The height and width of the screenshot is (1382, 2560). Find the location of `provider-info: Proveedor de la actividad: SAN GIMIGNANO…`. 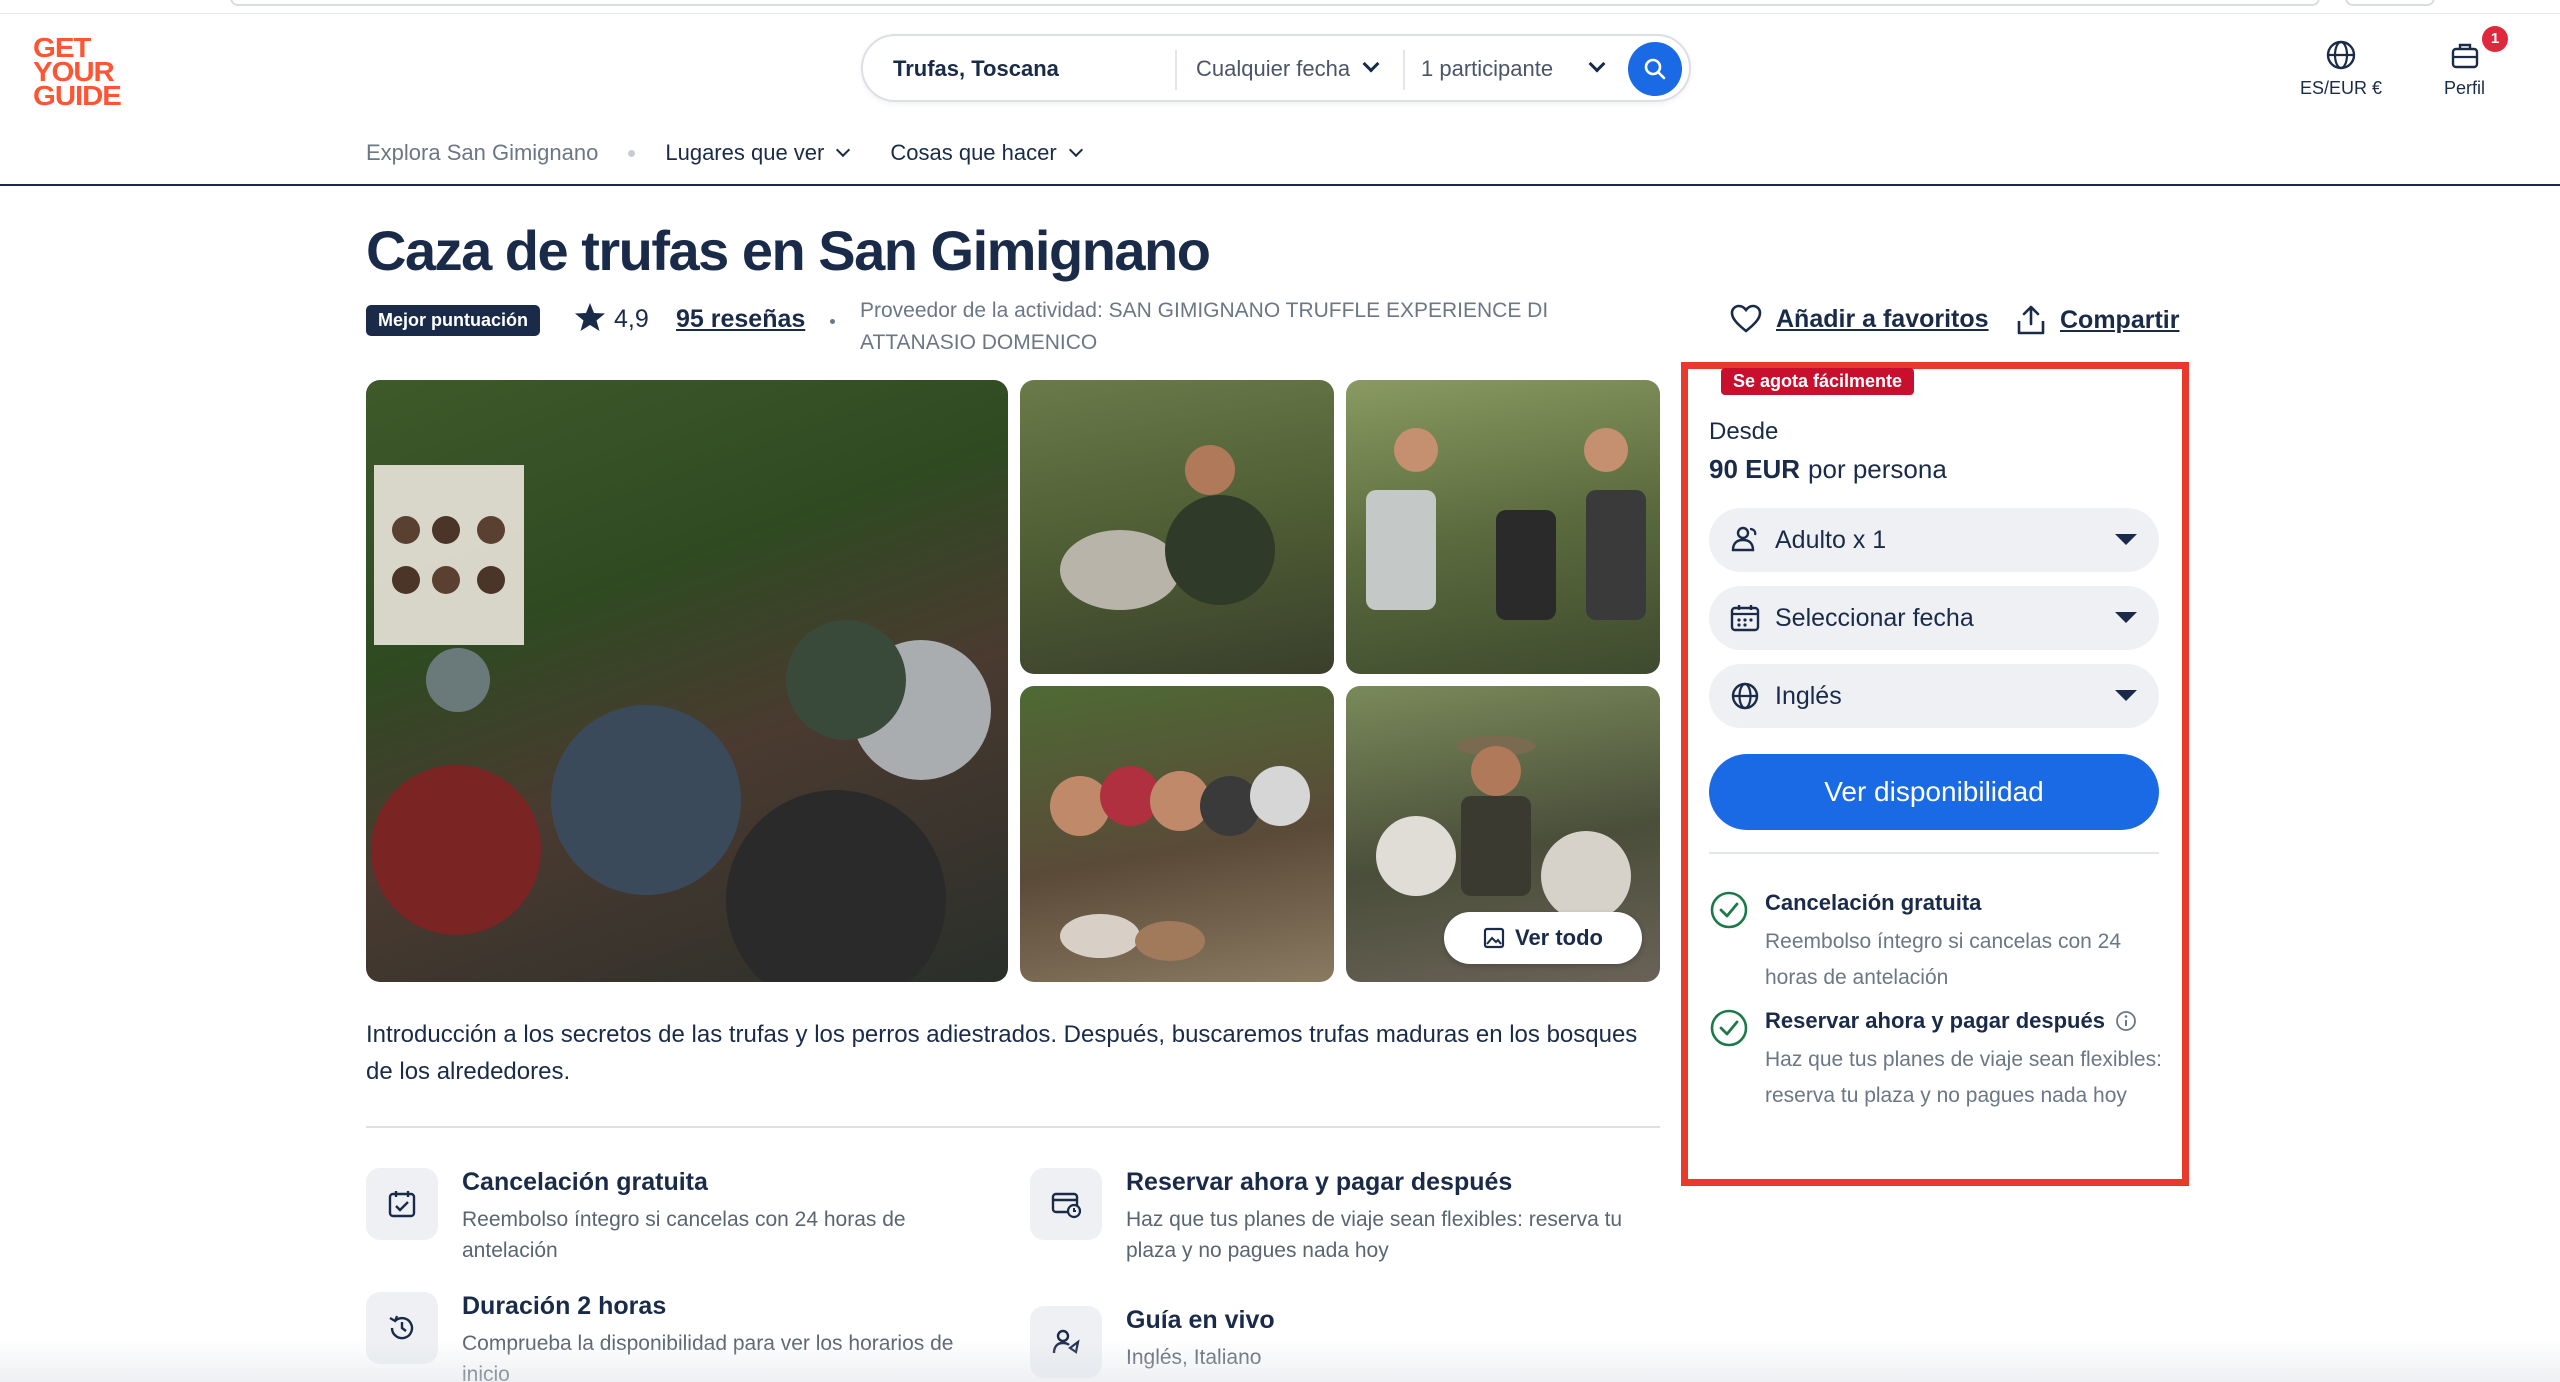

provider-info: Proveedor de la actividad: SAN GIMIGNANO… is located at coordinates (1204, 326).